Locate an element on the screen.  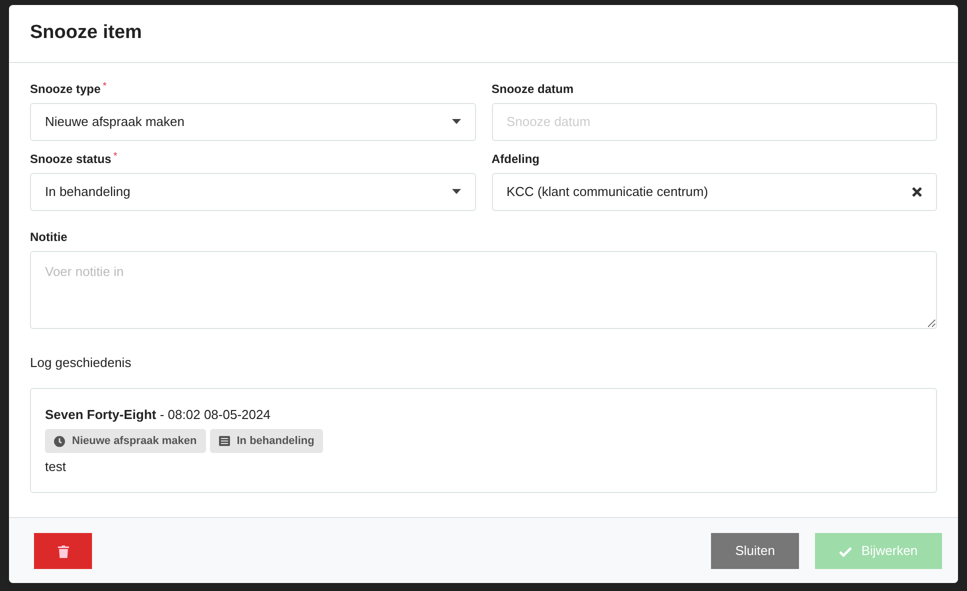
field-label: Afdeling is located at coordinates (516, 159).